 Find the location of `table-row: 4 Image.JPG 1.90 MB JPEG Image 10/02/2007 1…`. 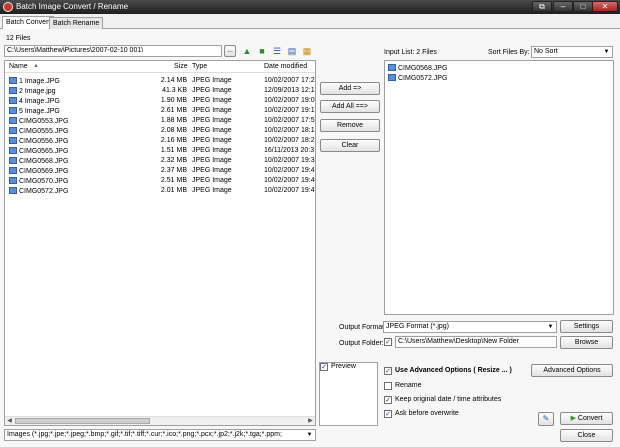

table-row: 4 Image.JPG 1.90 MB JPEG Image 10/02/2007 1… is located at coordinates (160, 101).